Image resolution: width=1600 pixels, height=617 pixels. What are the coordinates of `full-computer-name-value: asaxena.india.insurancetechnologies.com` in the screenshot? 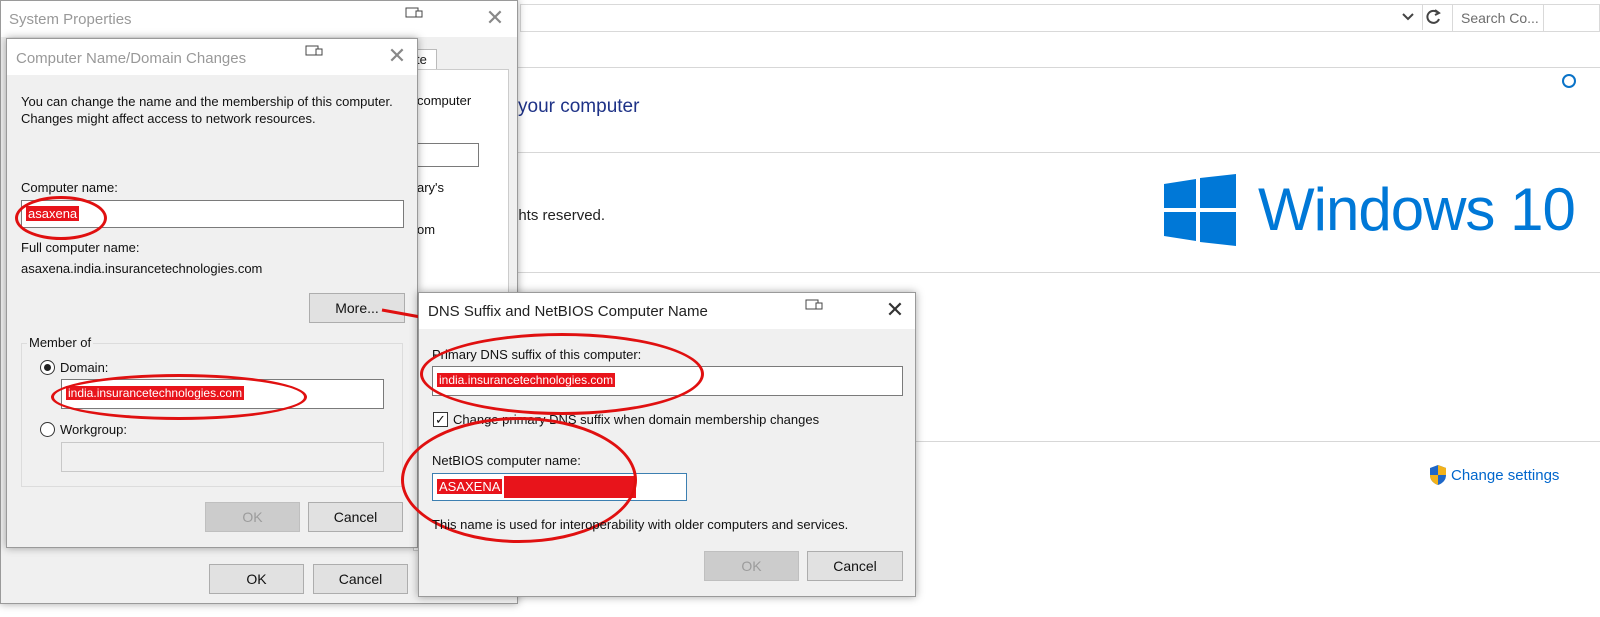 It's located at (142, 268).